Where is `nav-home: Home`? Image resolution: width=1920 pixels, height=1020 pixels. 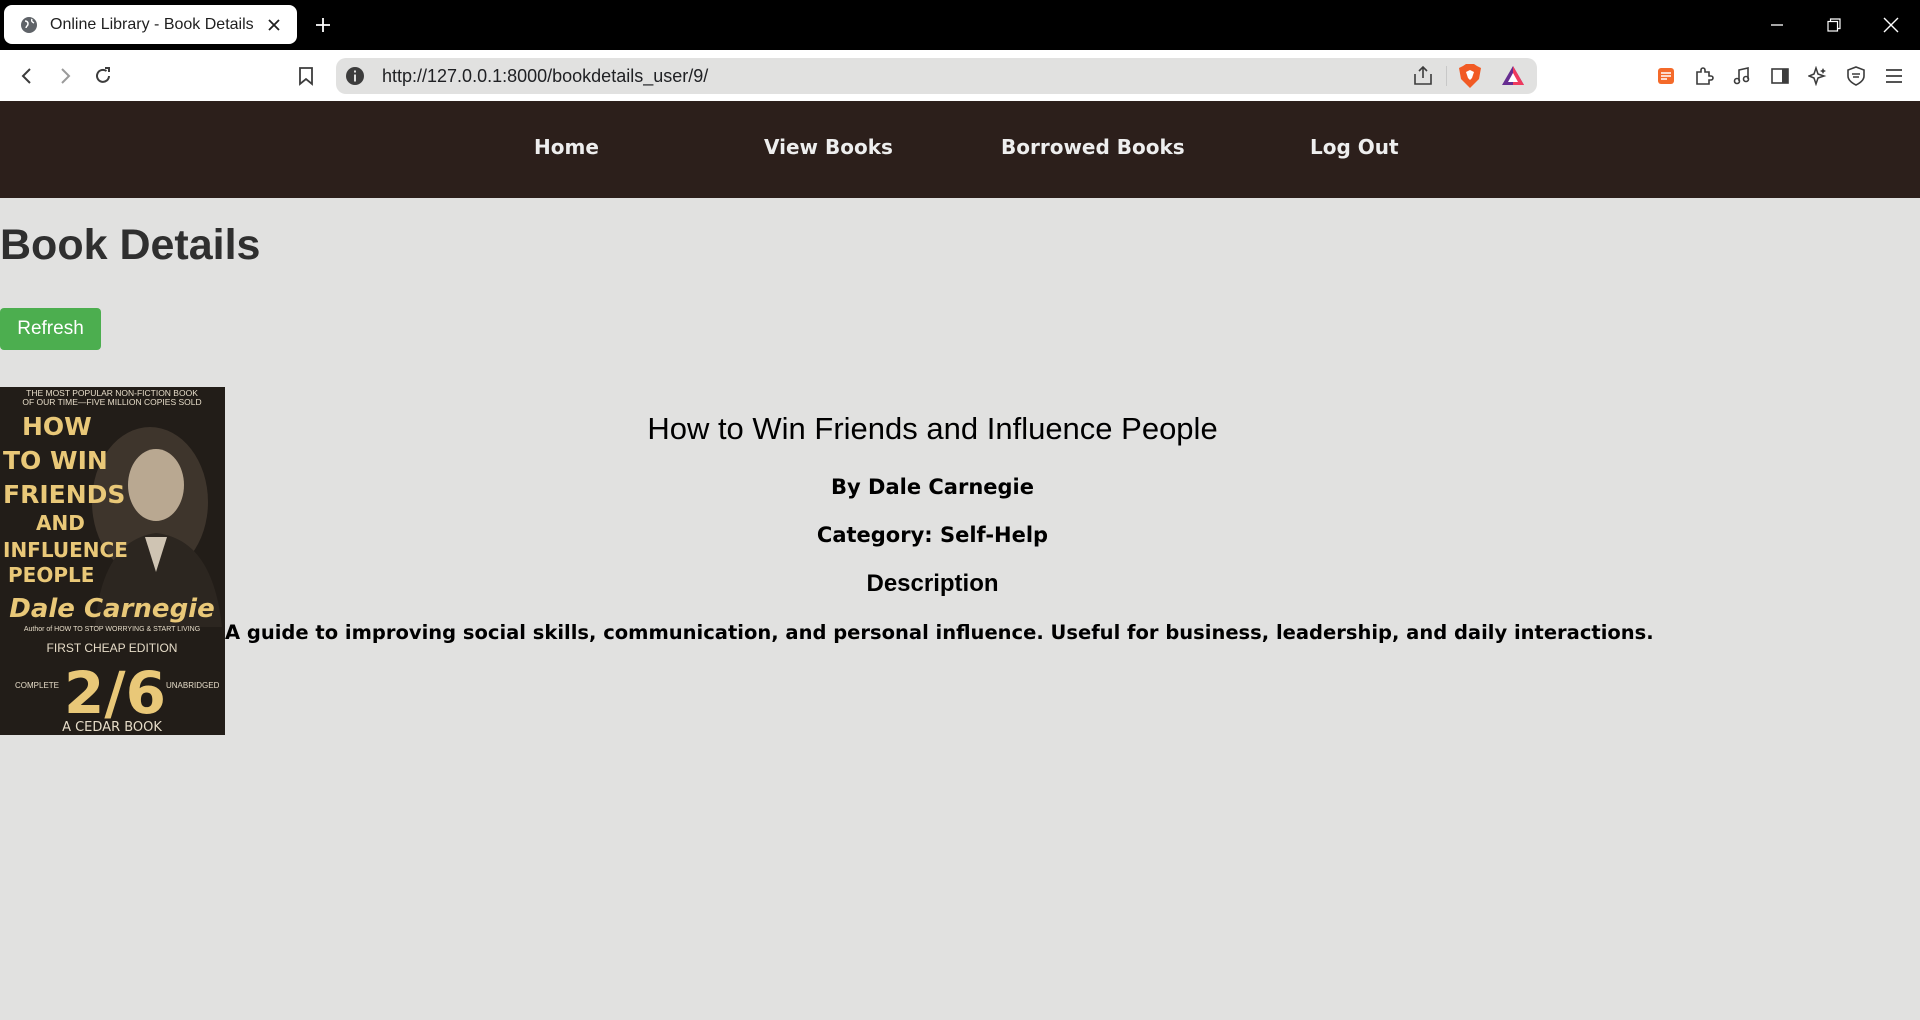 nav-home: Home is located at coordinates (566, 147).